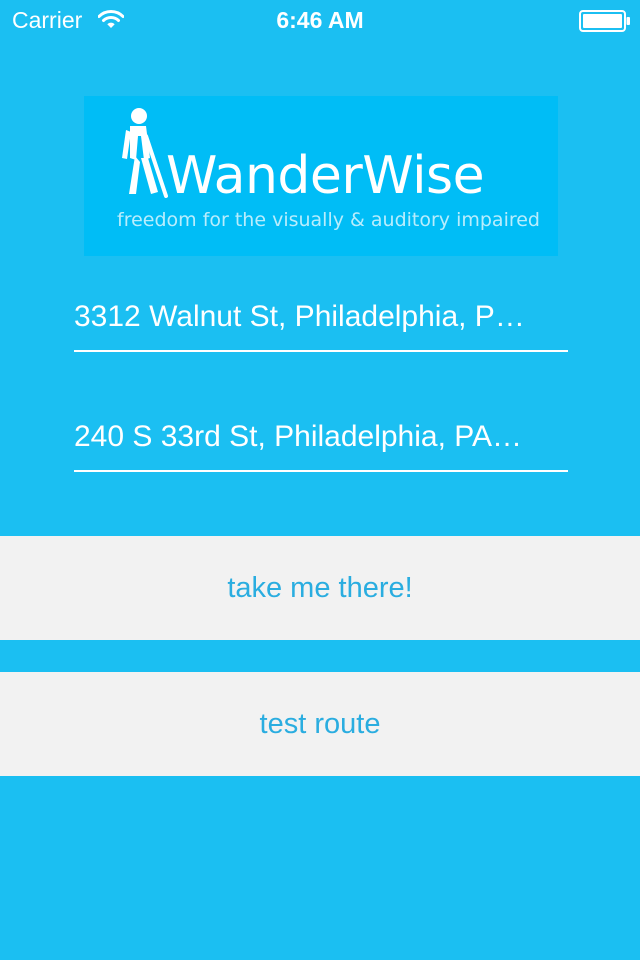 The height and width of the screenshot is (960, 640). What do you see at coordinates (325, 176) in the screenshot?
I see `app-name: WanderWise` at bounding box center [325, 176].